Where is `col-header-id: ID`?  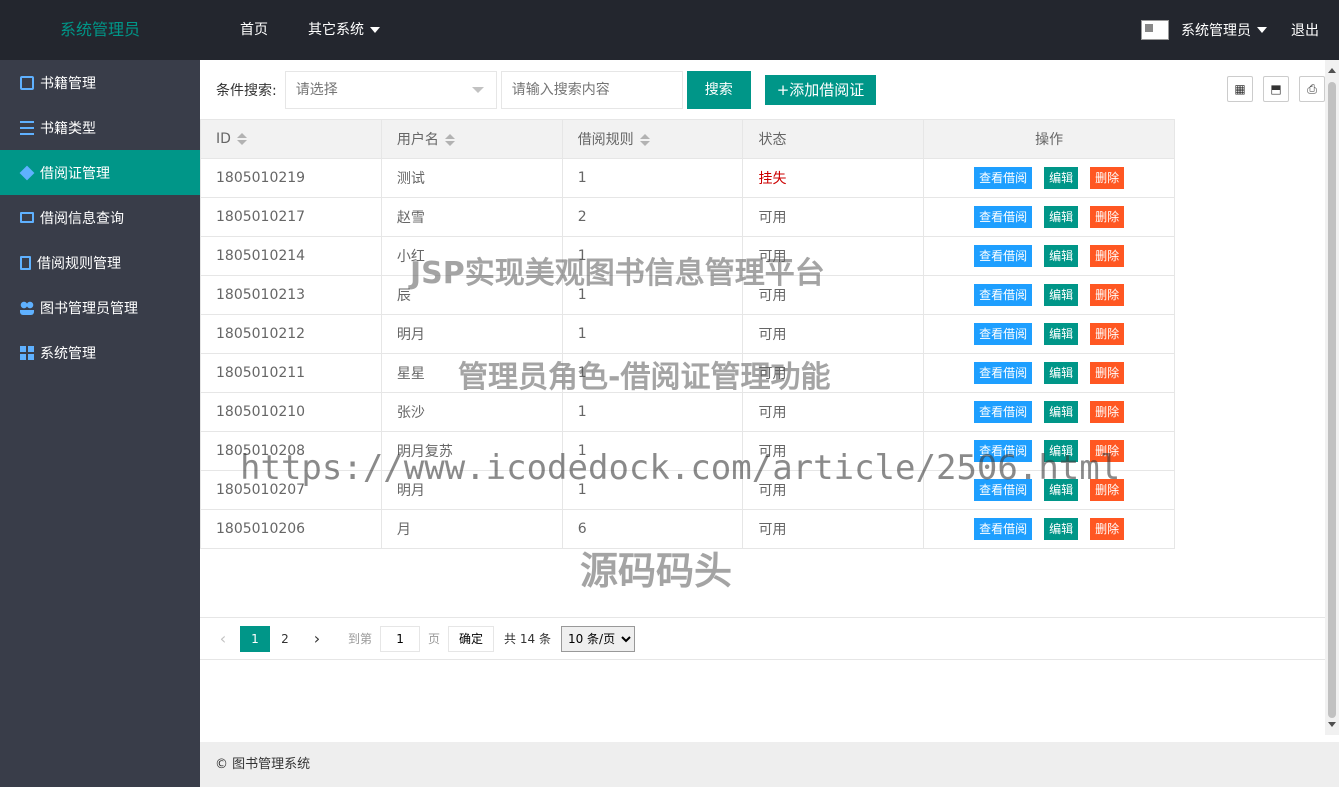
col-header-id: ID is located at coordinates (291, 139).